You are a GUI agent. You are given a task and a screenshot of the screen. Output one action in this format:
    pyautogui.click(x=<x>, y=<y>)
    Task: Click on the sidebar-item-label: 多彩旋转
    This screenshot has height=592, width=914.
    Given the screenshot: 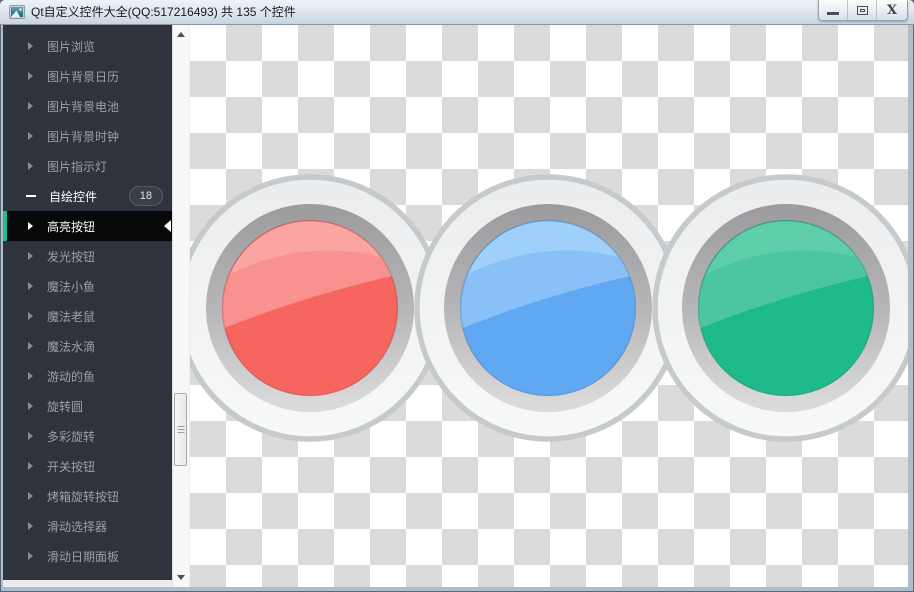 What is the action you would take?
    pyautogui.click(x=71, y=436)
    